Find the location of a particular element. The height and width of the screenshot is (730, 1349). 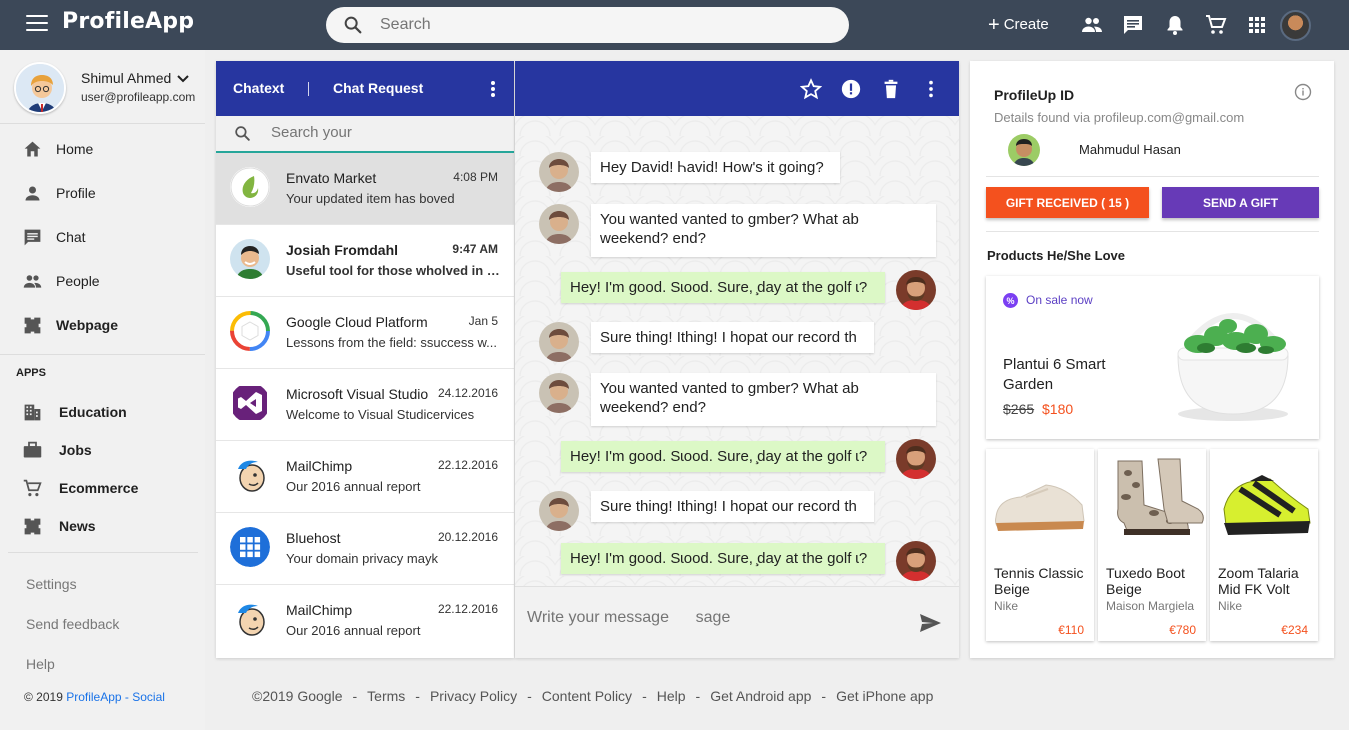

footer-link-terms: Terms is located at coordinates (386, 696).